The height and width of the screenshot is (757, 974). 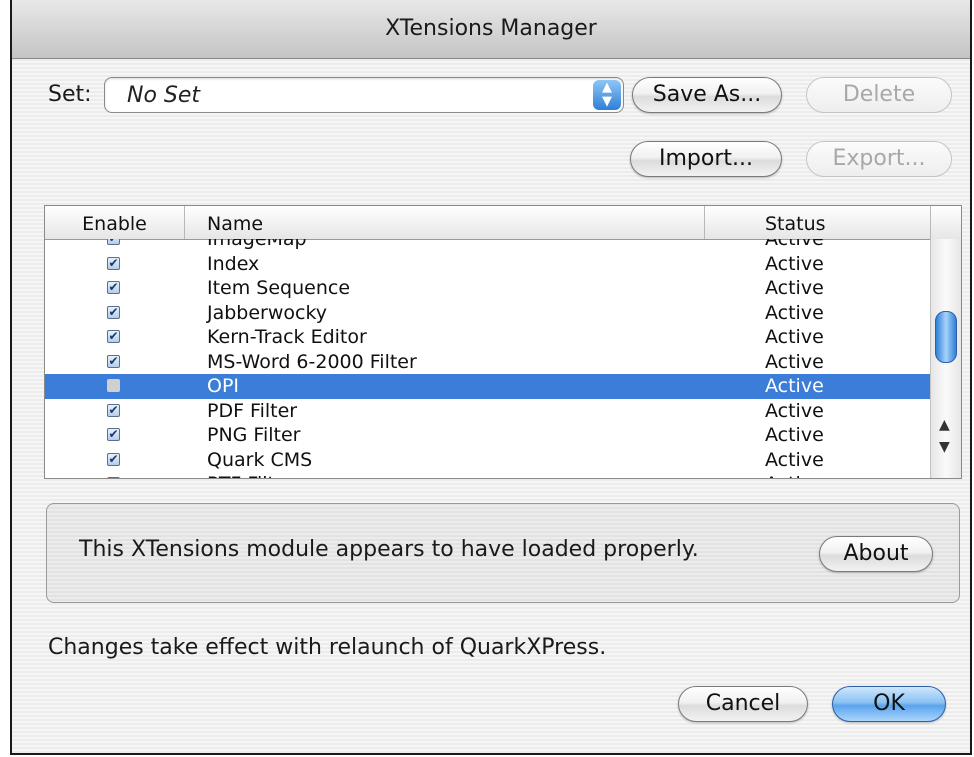 What do you see at coordinates (607, 95) in the screenshot?
I see `popup-stepper-icon: ▲ ▼` at bounding box center [607, 95].